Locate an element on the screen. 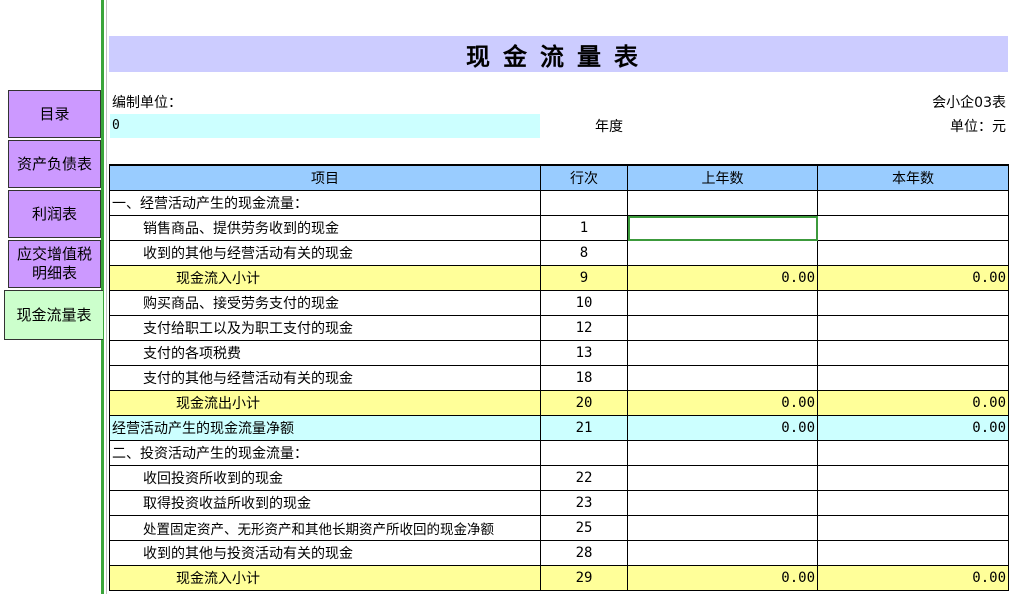 The height and width of the screenshot is (594, 1012). table-header-row: 项目 行次 上年数 本年数 is located at coordinates (559, 177).